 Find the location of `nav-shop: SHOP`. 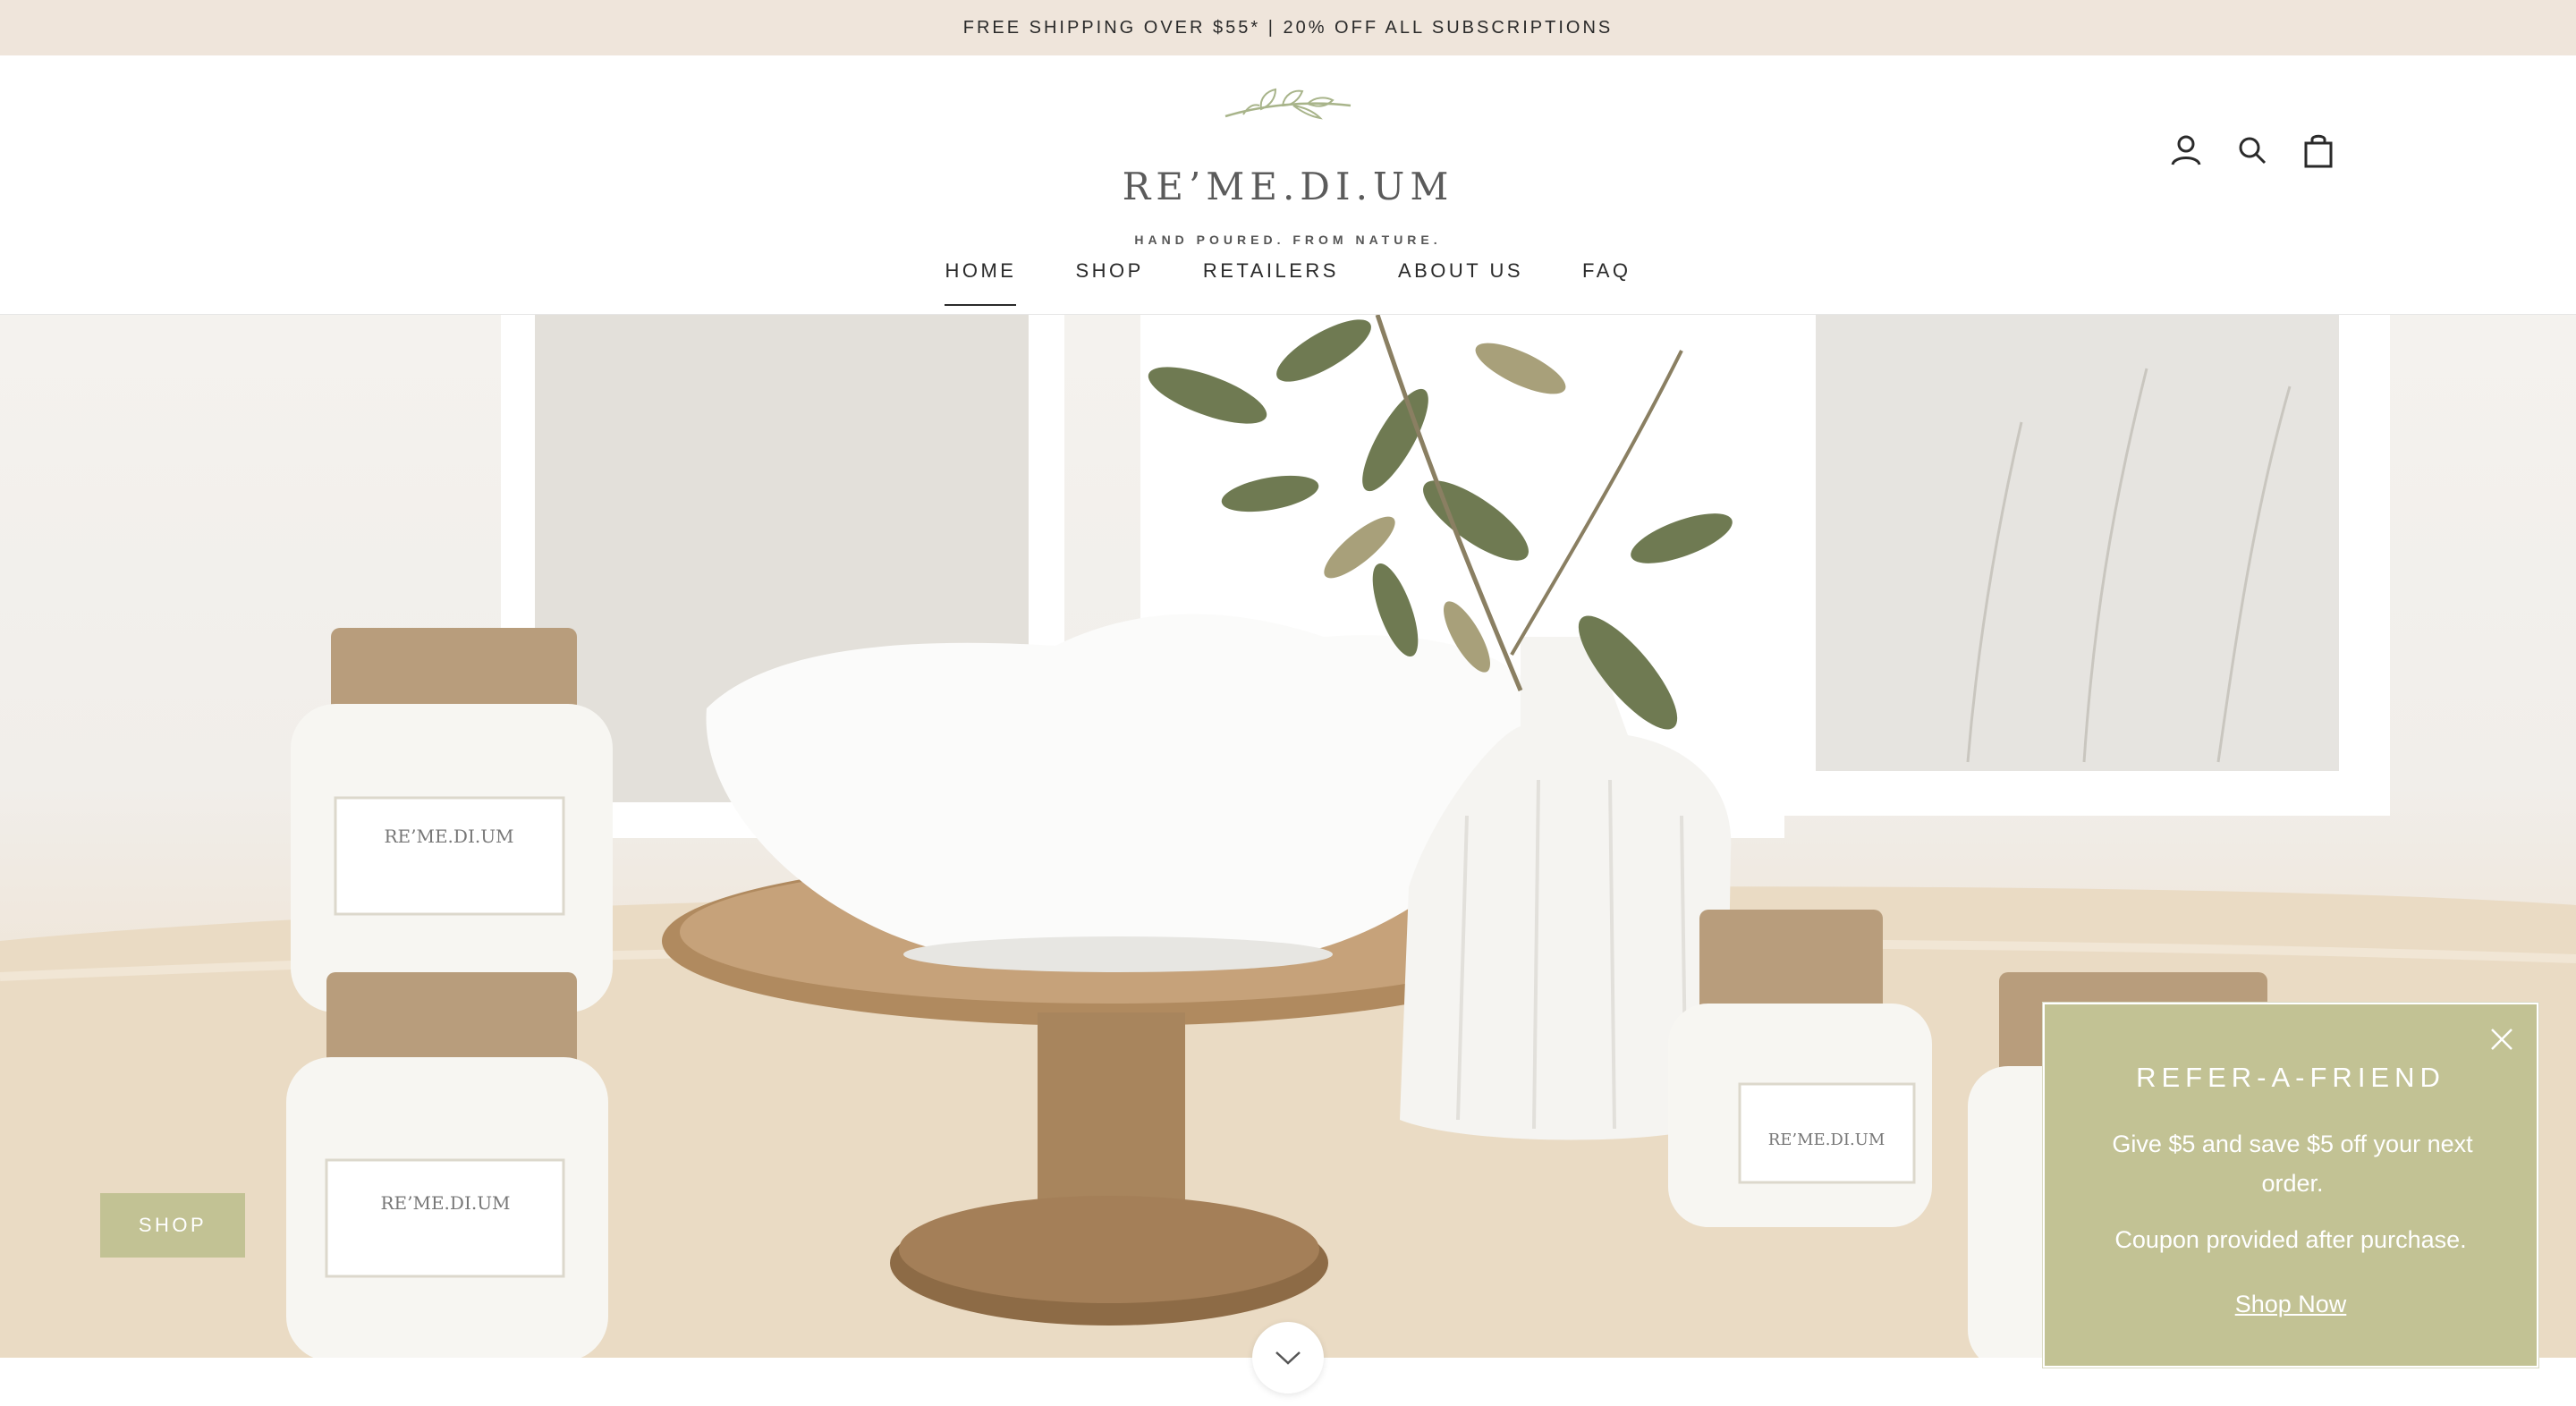

nav-shop: SHOP is located at coordinates (1109, 283).